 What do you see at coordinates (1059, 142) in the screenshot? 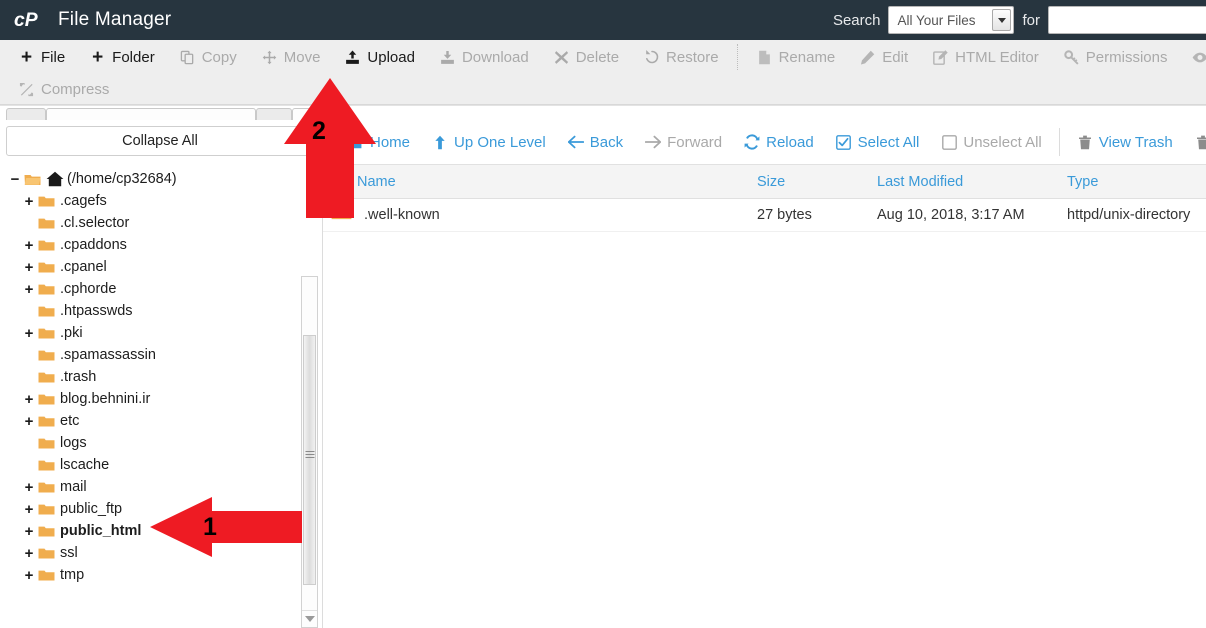
I see `navbar-divider` at bounding box center [1059, 142].